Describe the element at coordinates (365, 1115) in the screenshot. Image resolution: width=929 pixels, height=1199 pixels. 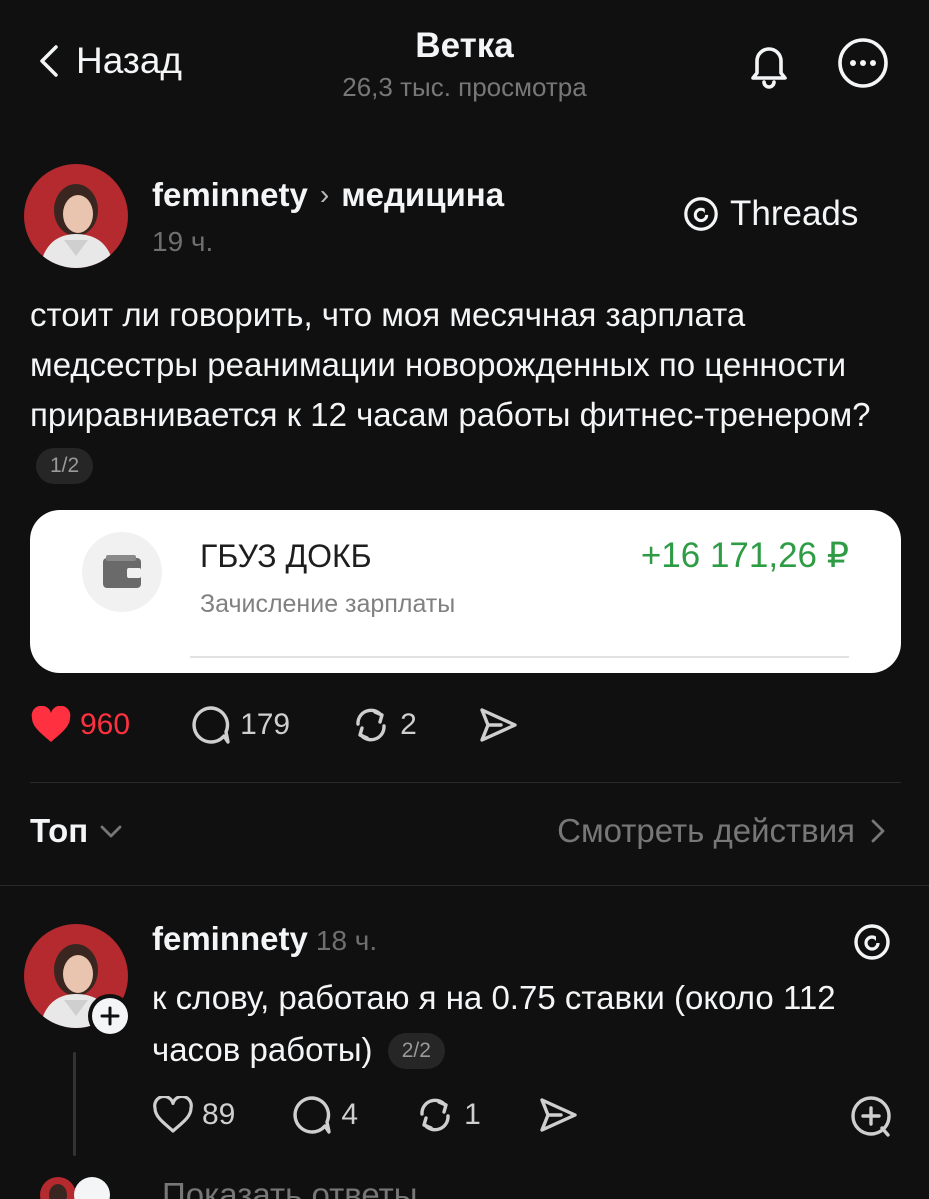
I see `reply-actions: 89 4 1` at that location.